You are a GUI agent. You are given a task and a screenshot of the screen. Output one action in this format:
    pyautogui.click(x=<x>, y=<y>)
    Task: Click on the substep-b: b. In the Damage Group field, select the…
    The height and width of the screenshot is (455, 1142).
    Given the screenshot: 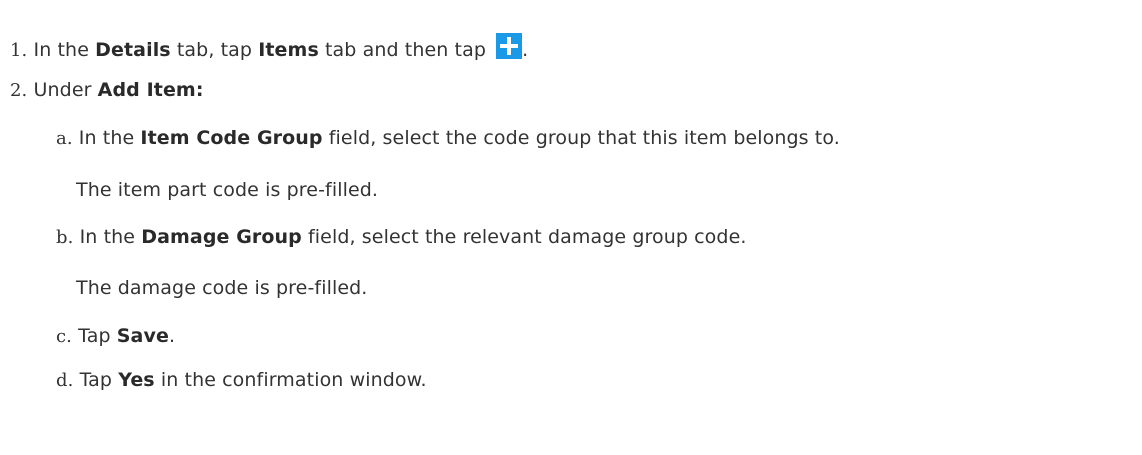 What is the action you would take?
    pyautogui.click(x=401, y=237)
    